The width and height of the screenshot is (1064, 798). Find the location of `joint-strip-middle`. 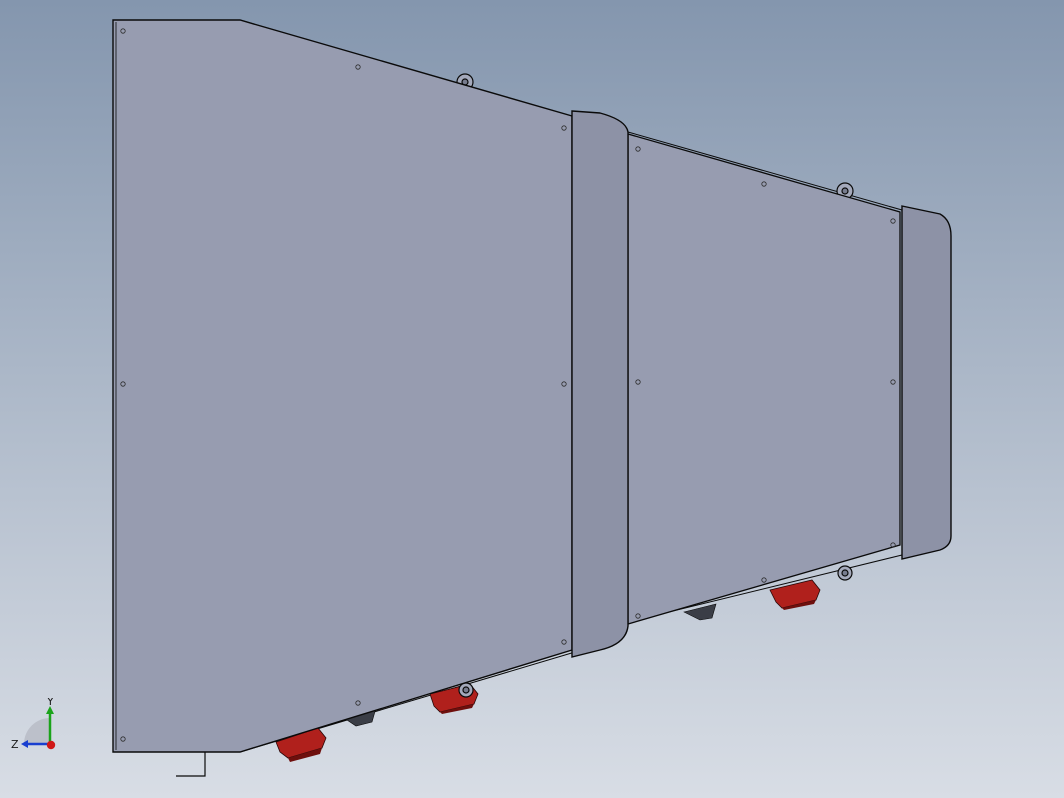

joint-strip-middle is located at coordinates (600, 384).